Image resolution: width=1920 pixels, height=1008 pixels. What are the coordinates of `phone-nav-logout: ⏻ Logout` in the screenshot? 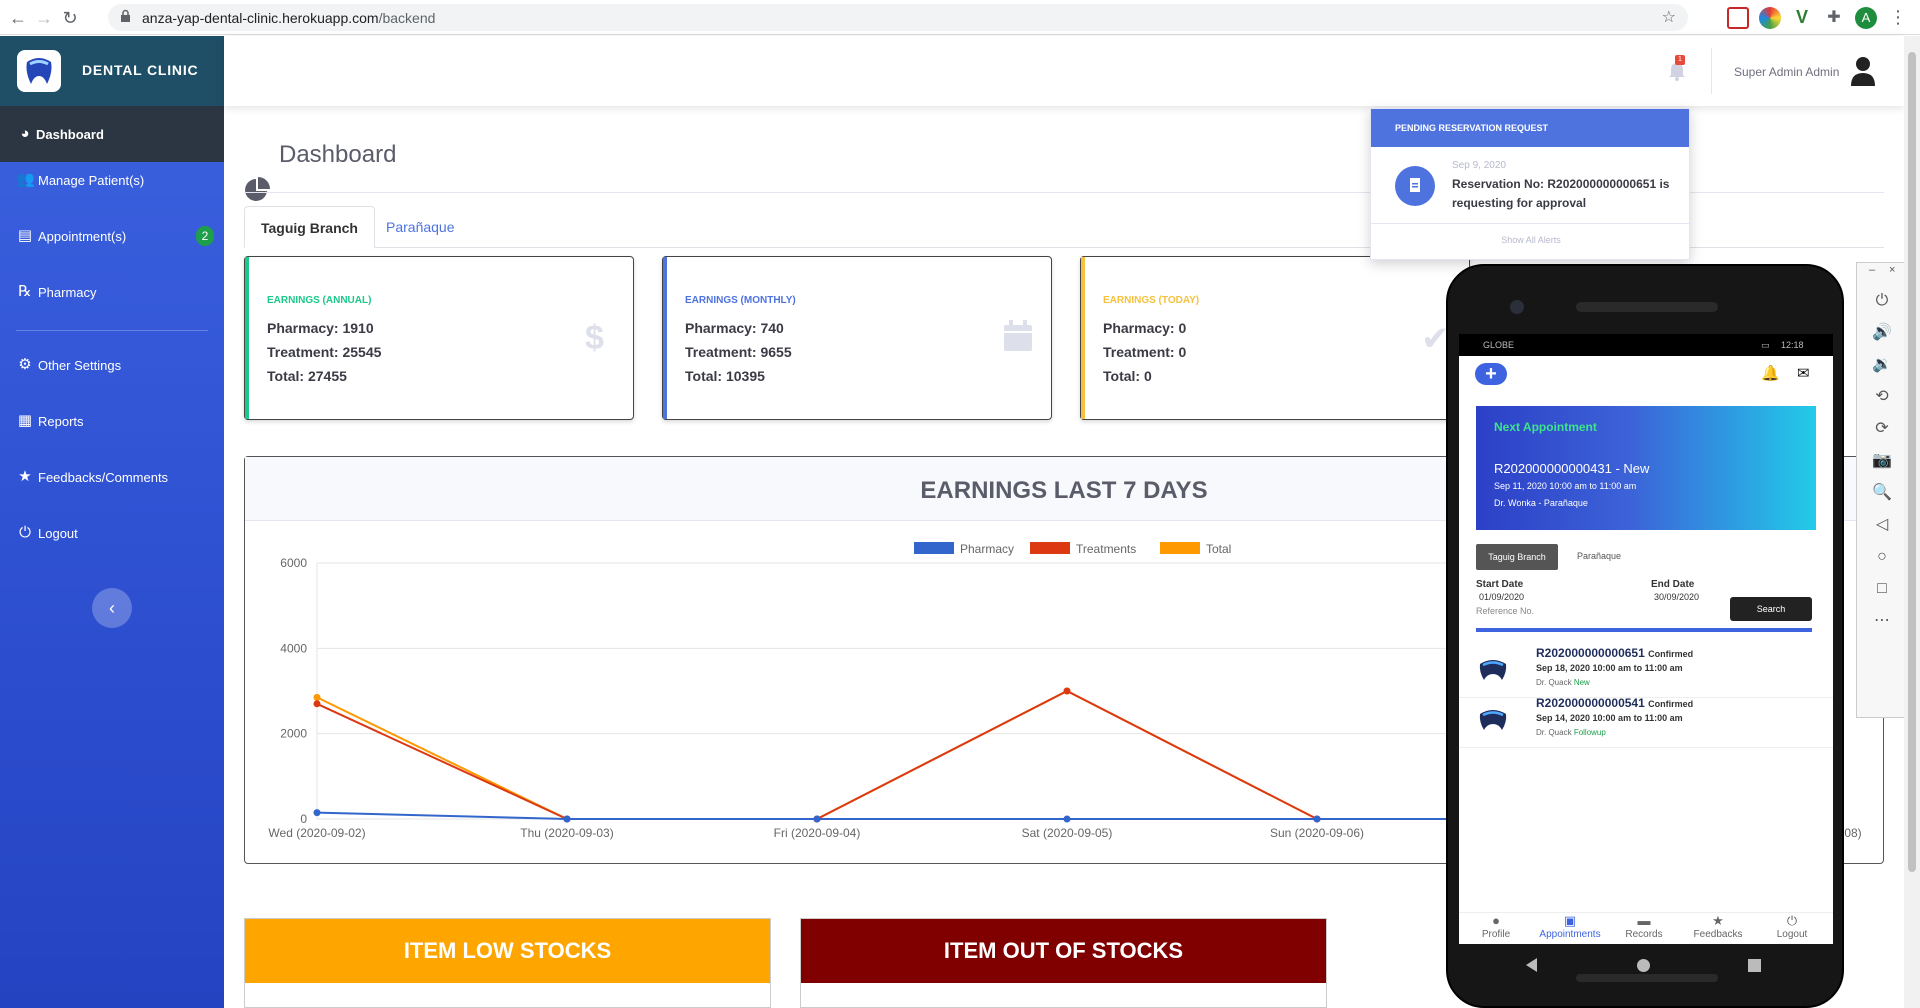 It's located at (1792, 928).